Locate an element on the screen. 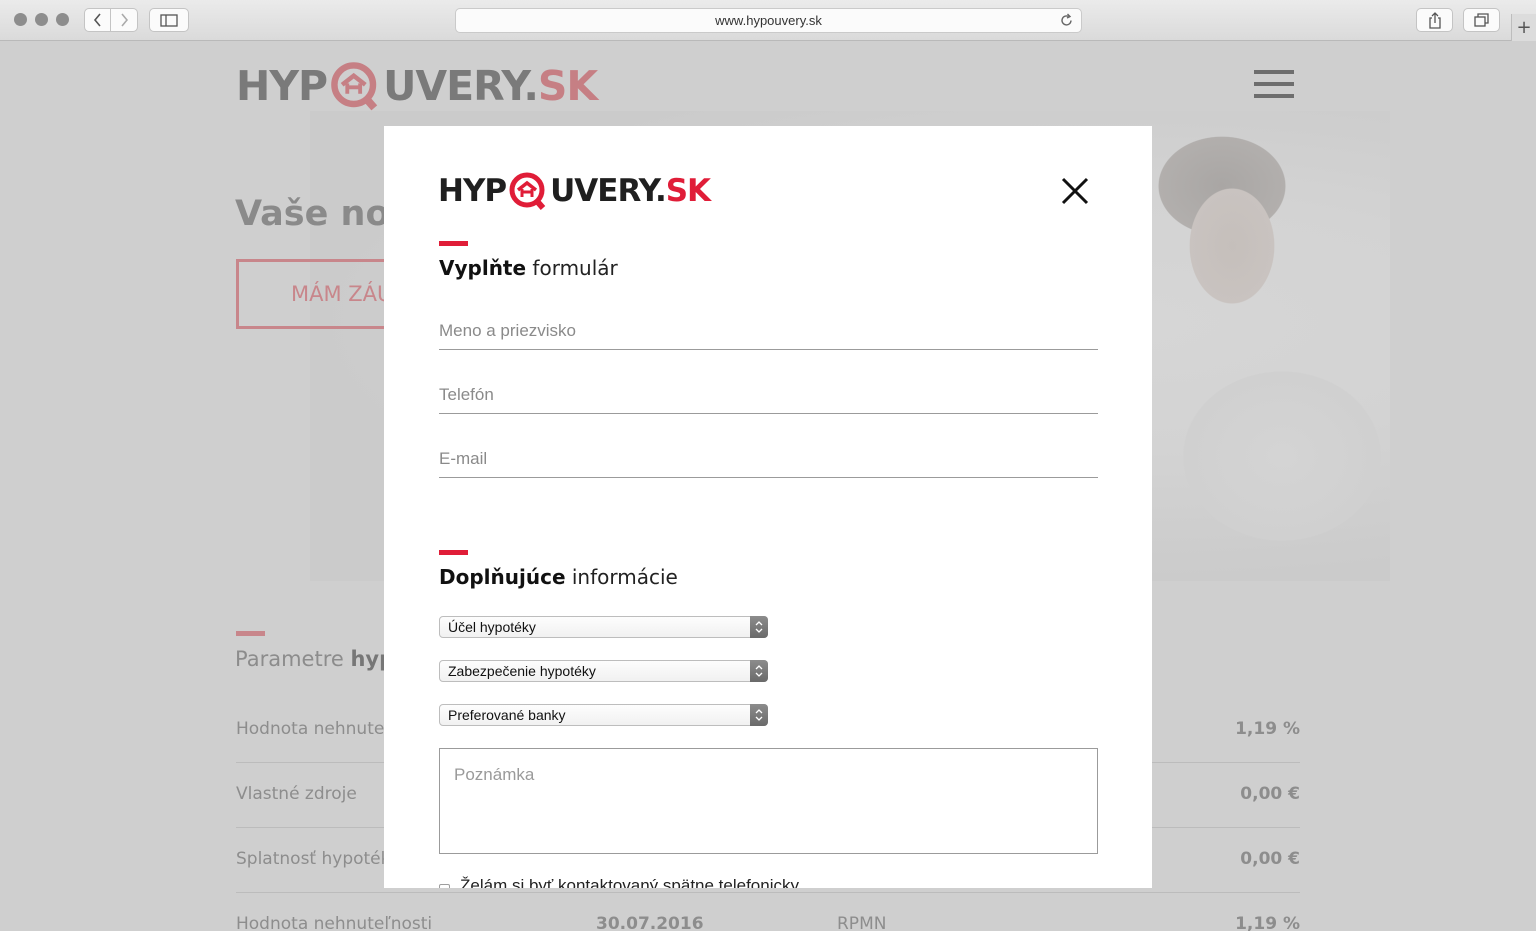 The height and width of the screenshot is (931, 1536). tabs-icon is located at coordinates (1481, 20).